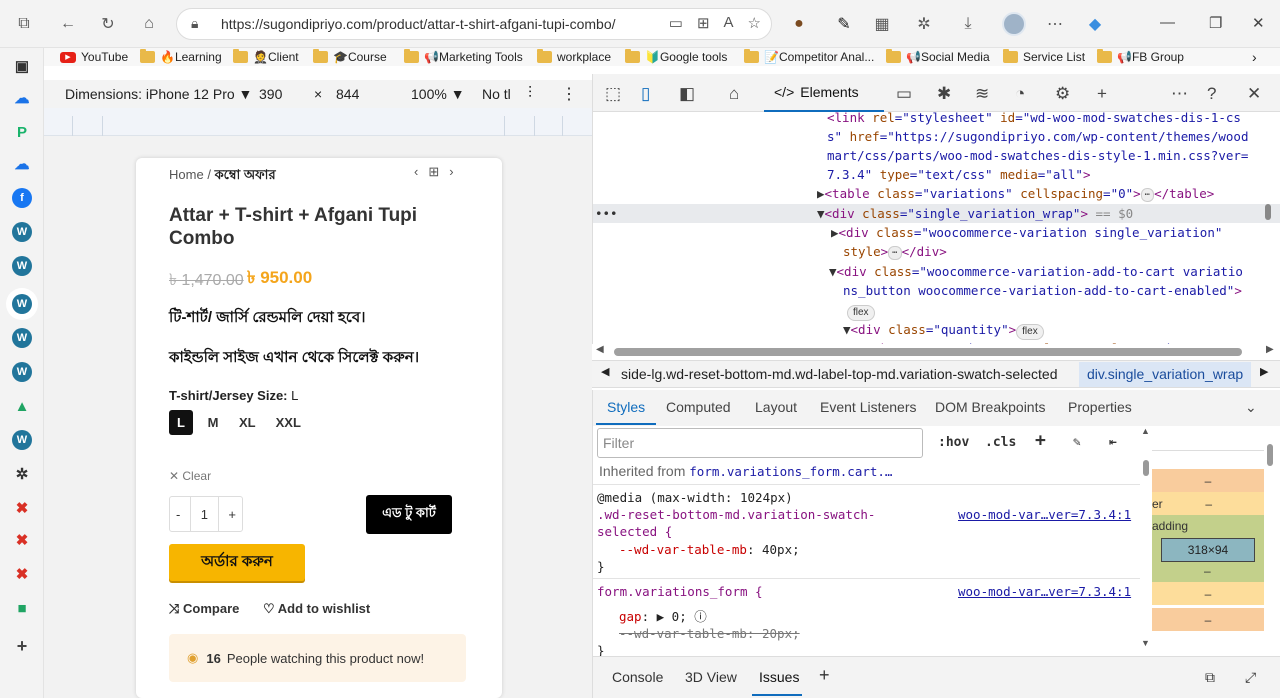  I want to click on device-dimensions-select: Dimensions: iPhone 12 Pro ▼, so click(158, 94).